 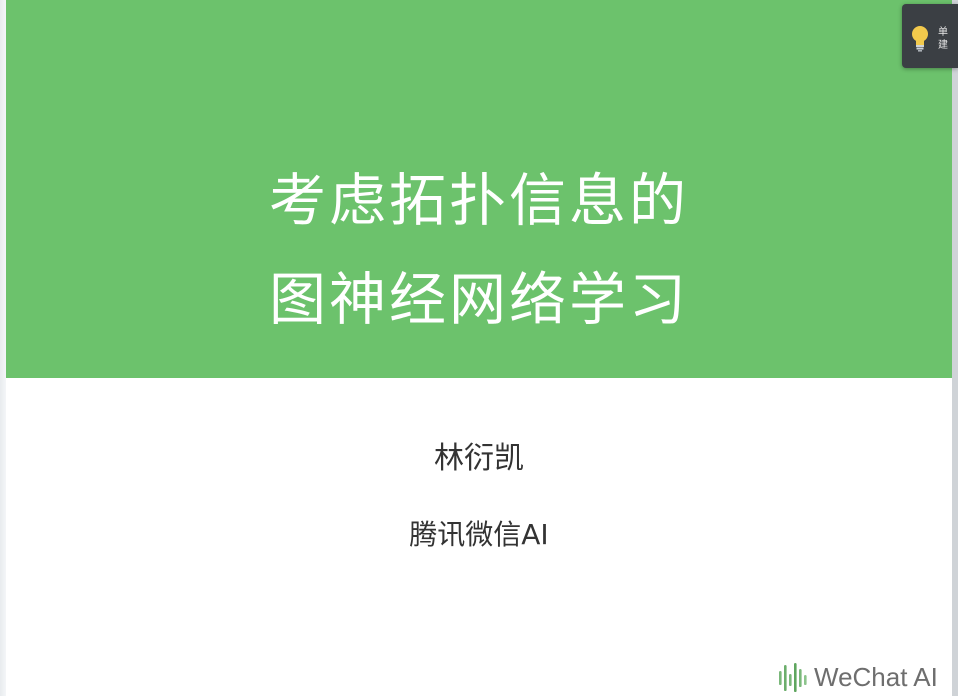 What do you see at coordinates (948, 39) in the screenshot?
I see `hint-text: 单 建` at bounding box center [948, 39].